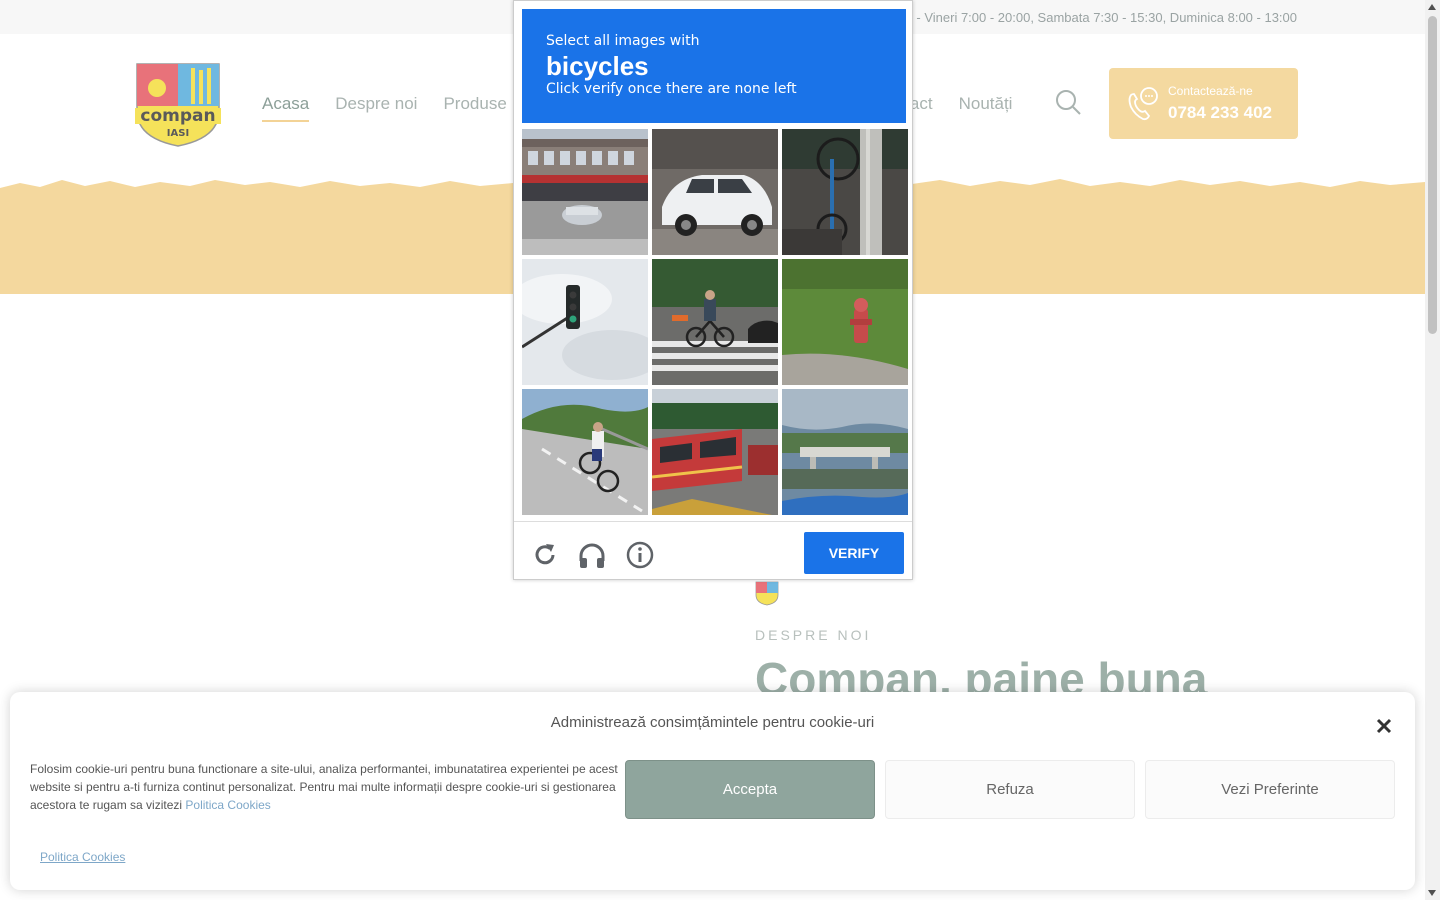 The image size is (1440, 900). What do you see at coordinates (1210, 91) in the screenshot?
I see `contact-label: Contactează-ne` at bounding box center [1210, 91].